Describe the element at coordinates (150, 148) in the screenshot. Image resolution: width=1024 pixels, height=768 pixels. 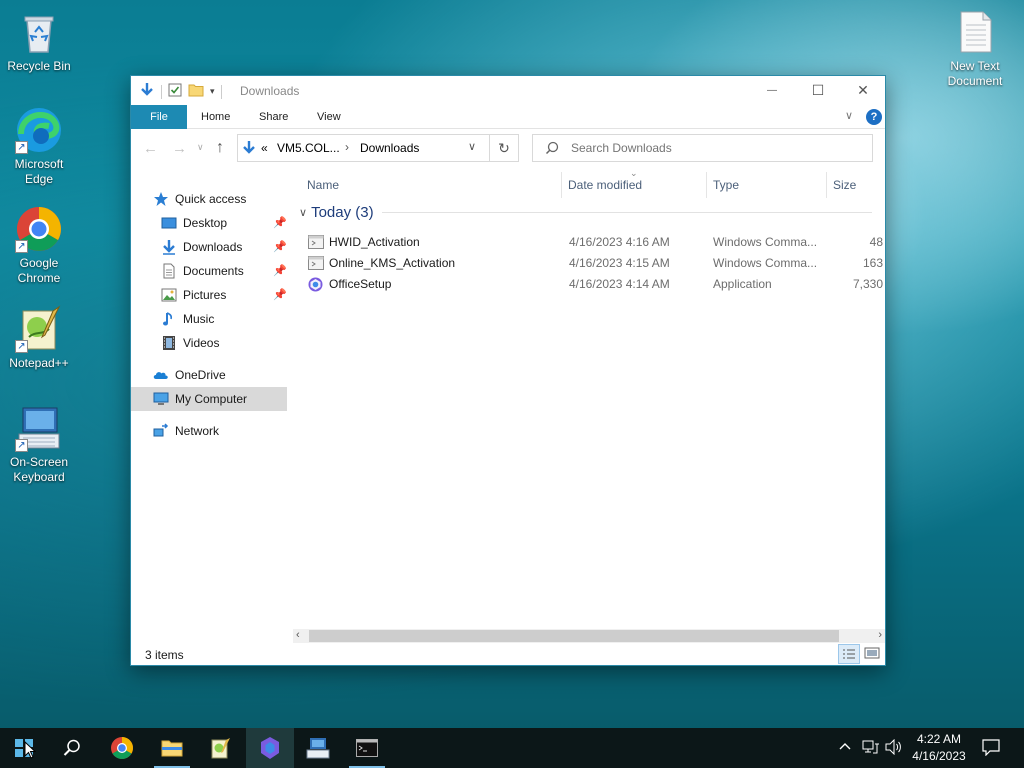
I see `back-button: ←` at that location.